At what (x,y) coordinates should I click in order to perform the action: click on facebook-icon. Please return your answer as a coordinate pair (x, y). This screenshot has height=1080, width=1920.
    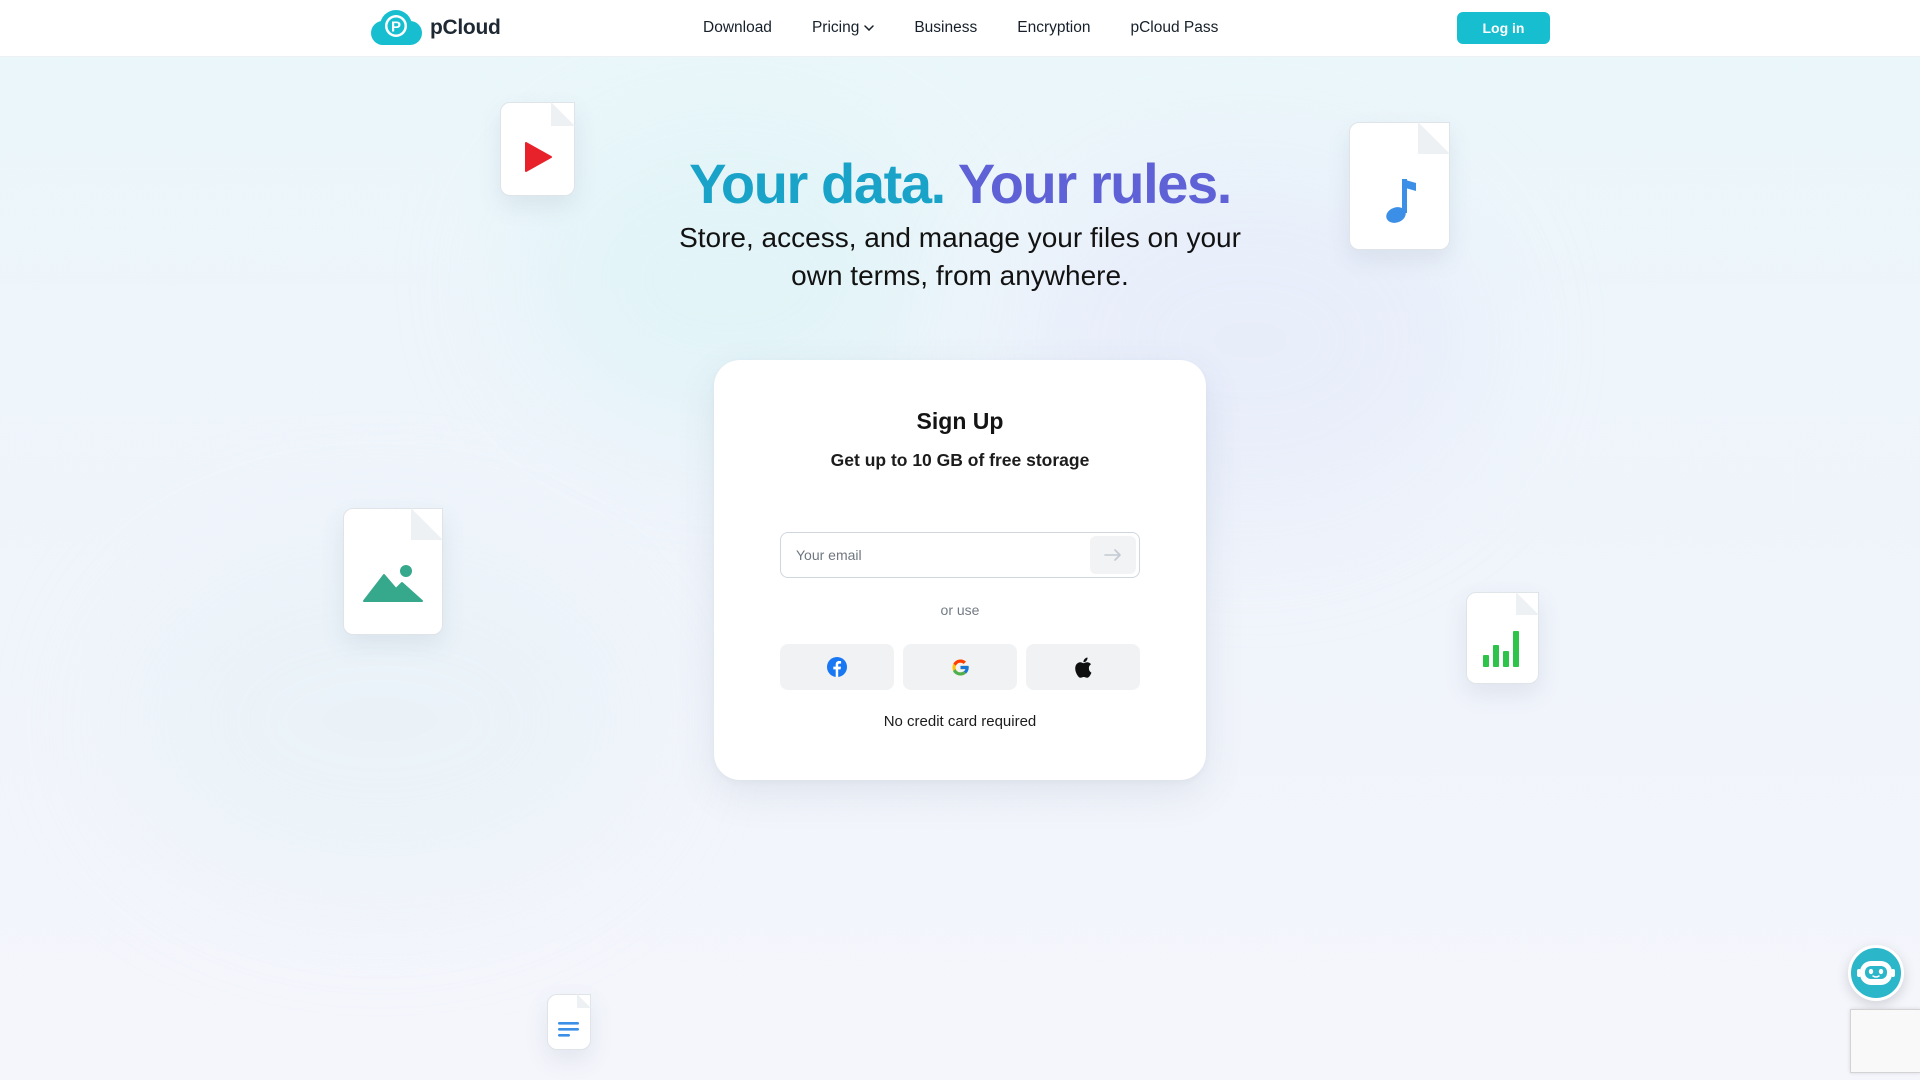
    Looking at the image, I should click on (837, 667).